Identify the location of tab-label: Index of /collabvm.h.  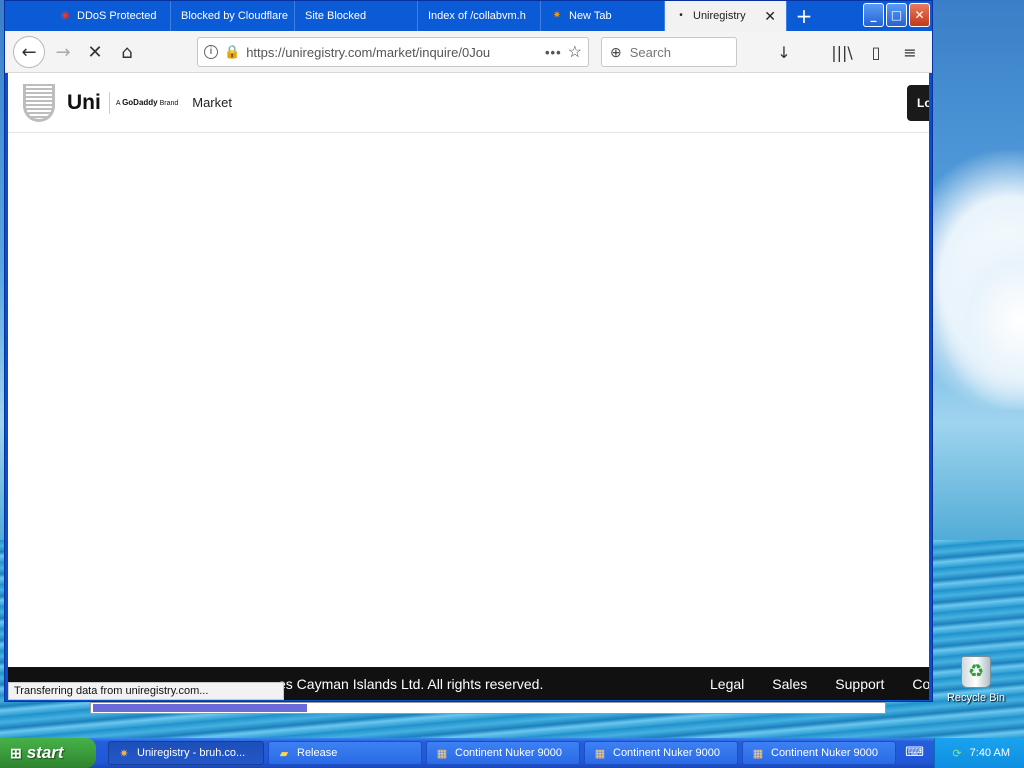
(477, 16).